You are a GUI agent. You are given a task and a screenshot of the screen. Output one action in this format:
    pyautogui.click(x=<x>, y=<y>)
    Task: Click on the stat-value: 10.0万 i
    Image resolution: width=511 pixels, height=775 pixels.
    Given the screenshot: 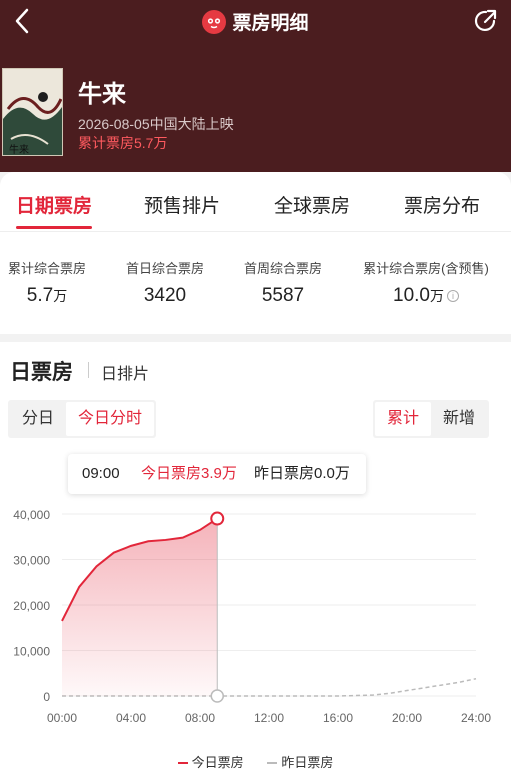 What is the action you would take?
    pyautogui.click(x=426, y=296)
    